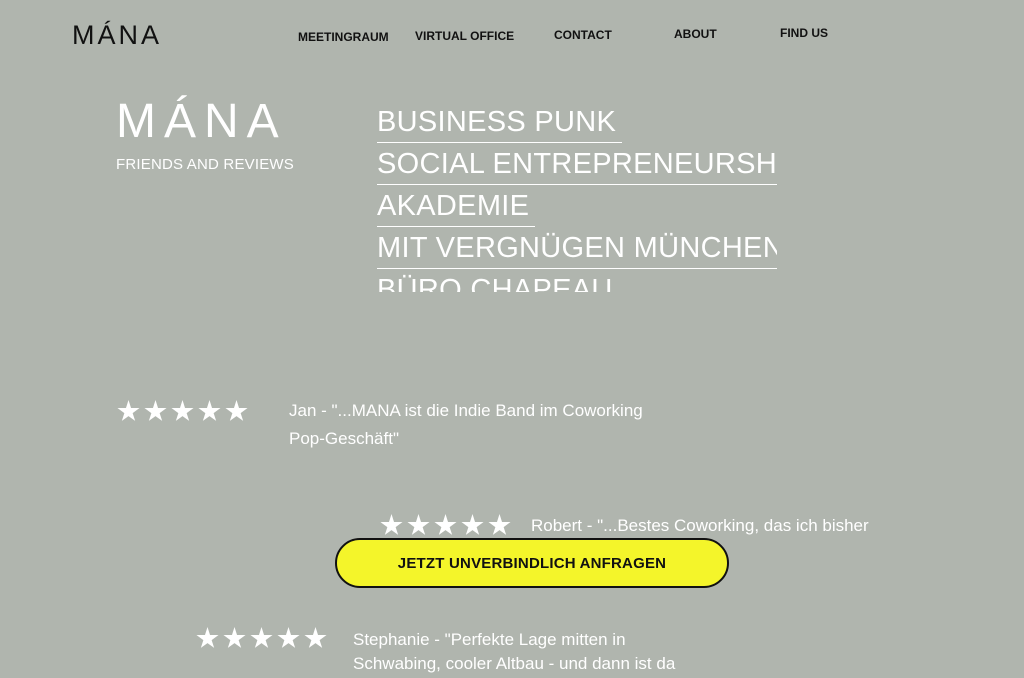 This screenshot has height=678, width=1024. Describe the element at coordinates (344, 438) in the screenshot. I see `review-text: Pop-Geschäft"` at that location.